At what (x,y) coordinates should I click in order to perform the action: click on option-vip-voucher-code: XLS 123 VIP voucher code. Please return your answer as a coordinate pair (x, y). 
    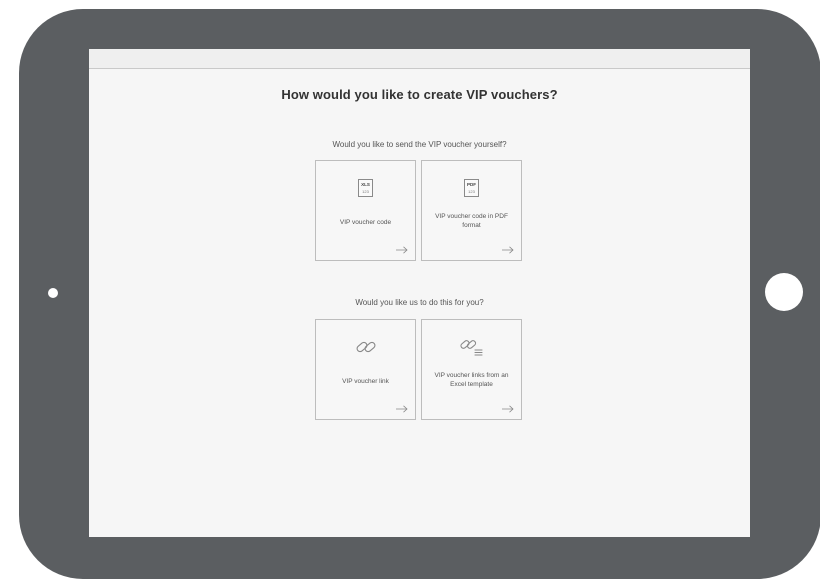
    Looking at the image, I should click on (365, 210).